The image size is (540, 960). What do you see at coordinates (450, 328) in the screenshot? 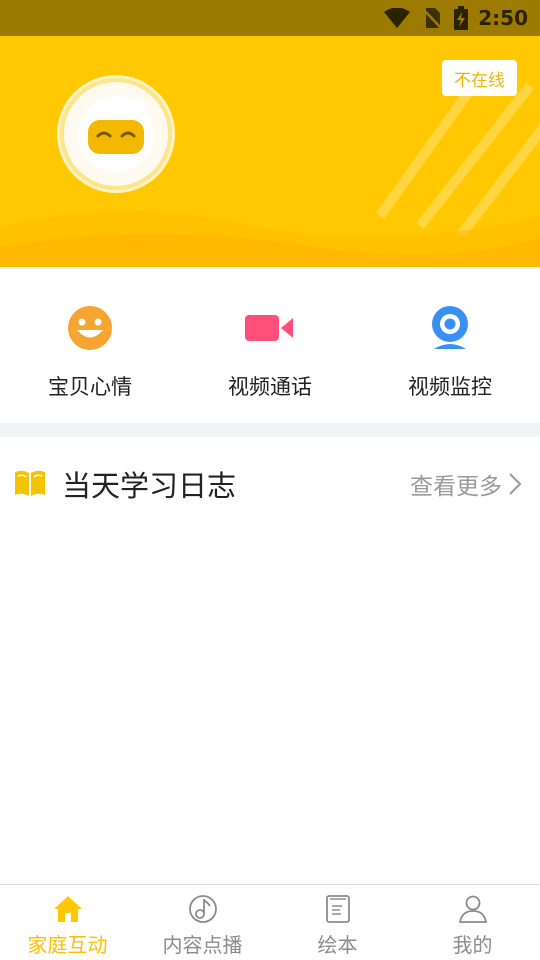
I see `webcam-icon` at bounding box center [450, 328].